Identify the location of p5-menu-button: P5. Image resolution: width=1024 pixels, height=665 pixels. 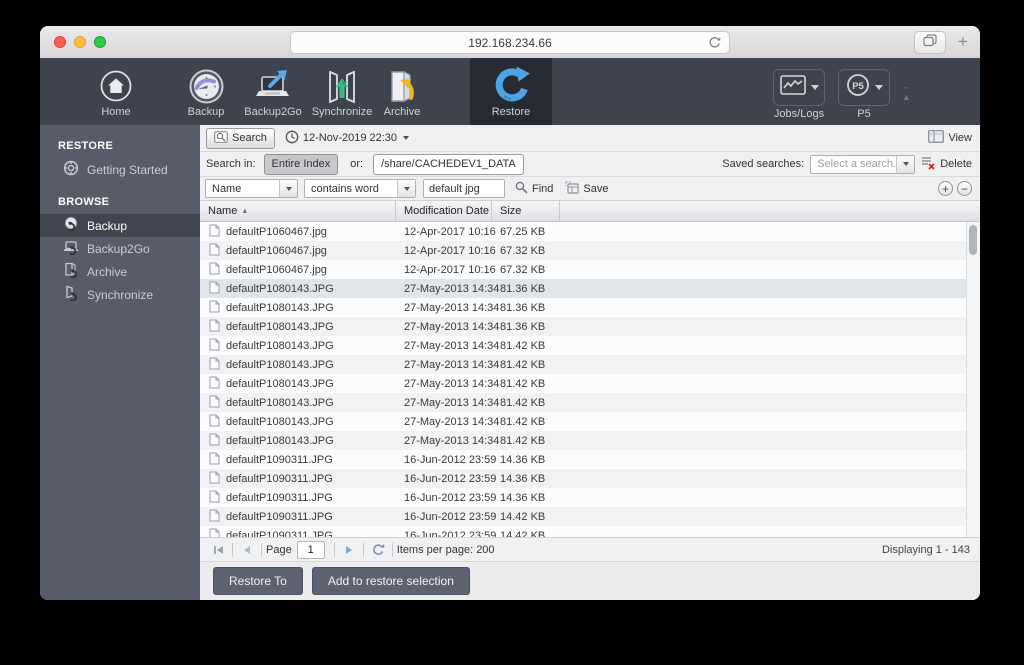
(864, 87).